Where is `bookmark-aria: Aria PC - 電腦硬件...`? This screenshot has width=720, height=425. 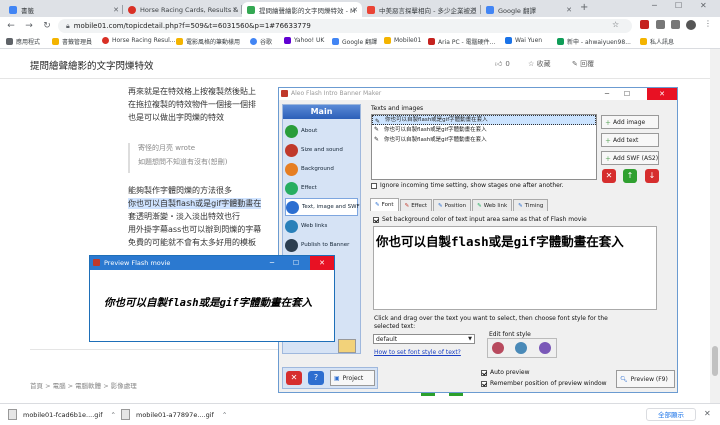
bookmark-aria: Aria PC - 電腦硬件... is located at coordinates (461, 41).